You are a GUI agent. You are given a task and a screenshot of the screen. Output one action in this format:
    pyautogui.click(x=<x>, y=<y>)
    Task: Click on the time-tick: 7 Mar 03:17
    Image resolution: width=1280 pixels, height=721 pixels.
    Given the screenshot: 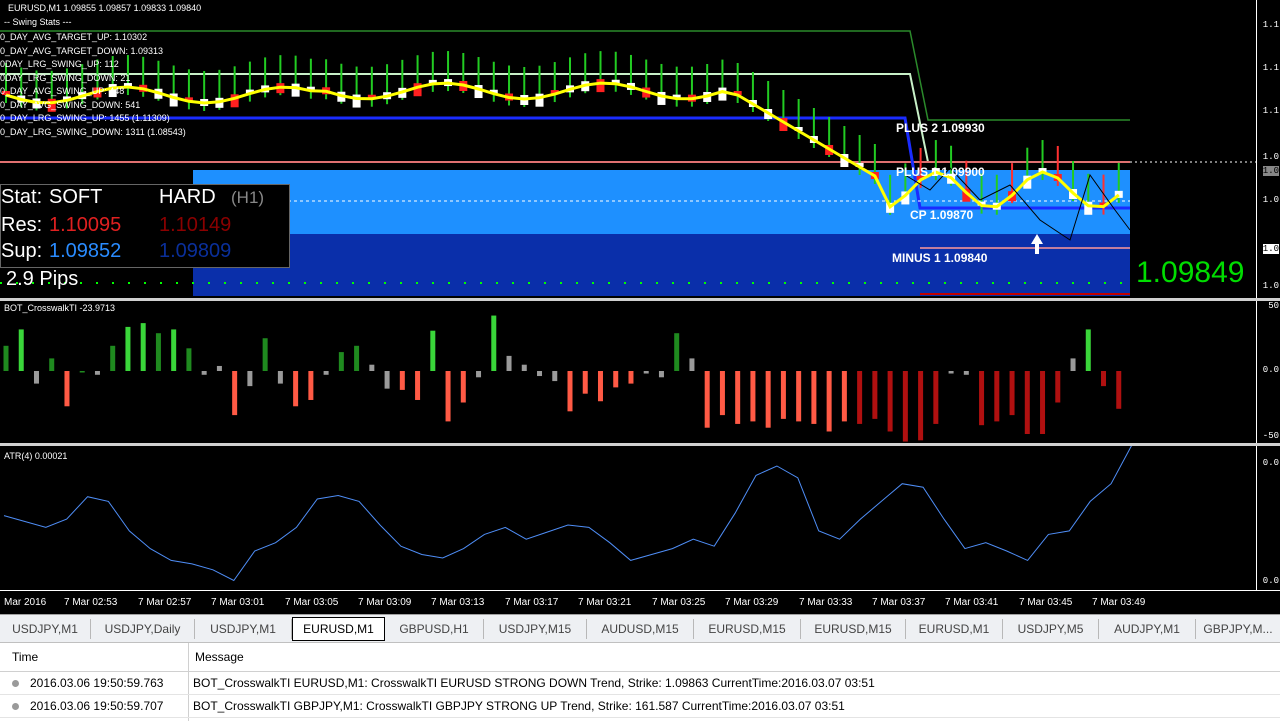 What is the action you would take?
    pyautogui.click(x=532, y=602)
    